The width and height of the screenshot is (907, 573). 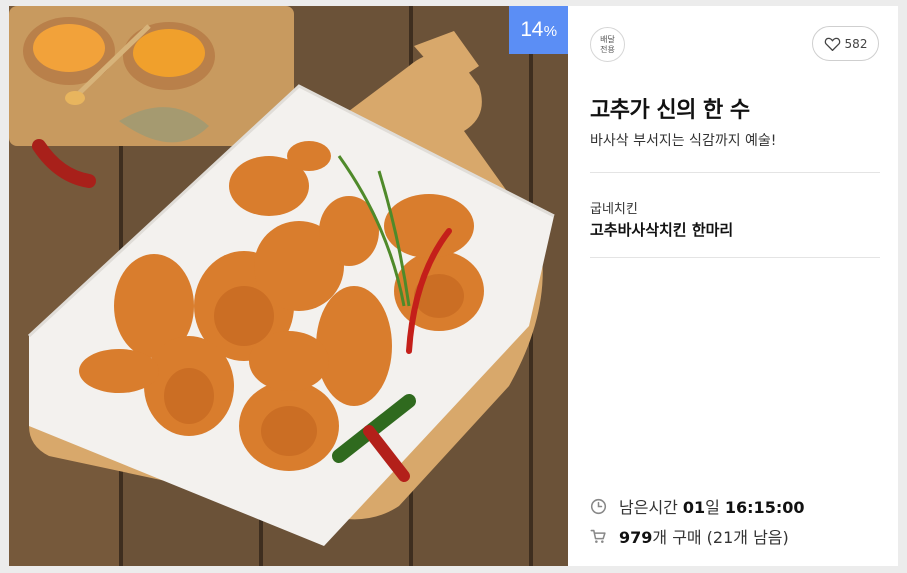 I want to click on purchase-unit: 개 구매, so click(x=677, y=537).